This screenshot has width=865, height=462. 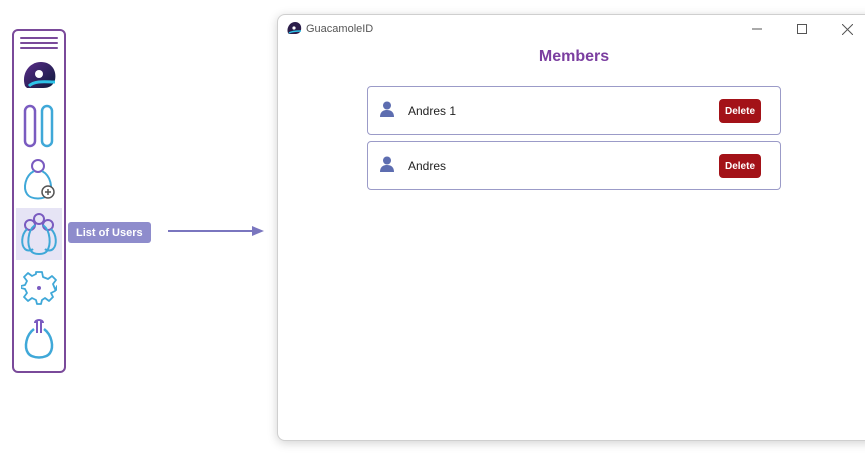 I want to click on gear-icon, so click(x=39, y=288).